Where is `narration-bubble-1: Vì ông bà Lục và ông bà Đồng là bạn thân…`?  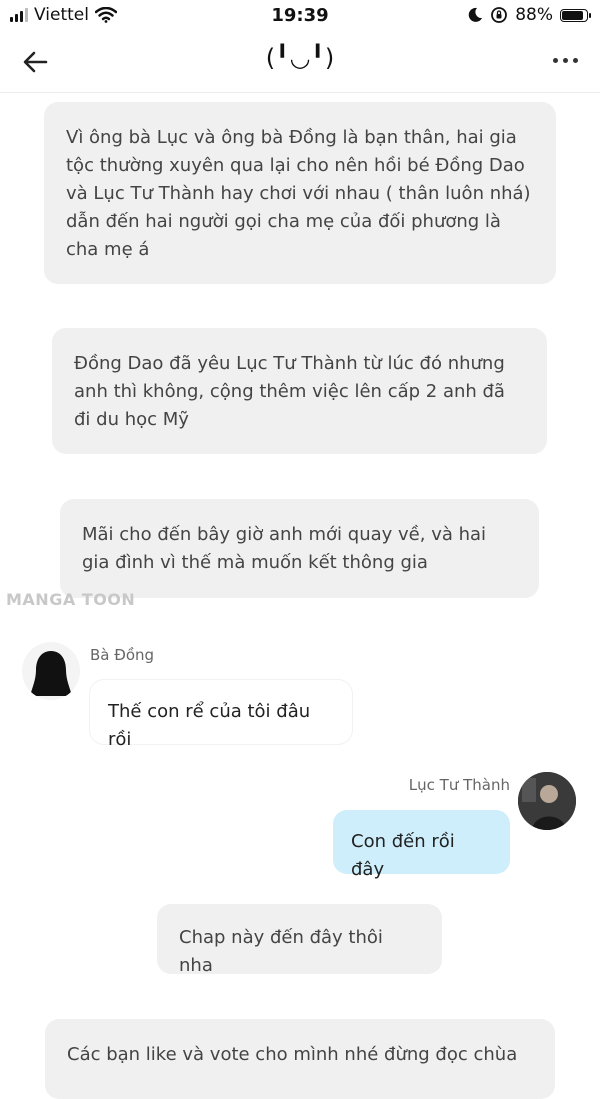 narration-bubble-1: Vì ông bà Lục và ông bà Đồng là bạn thân… is located at coordinates (300, 193).